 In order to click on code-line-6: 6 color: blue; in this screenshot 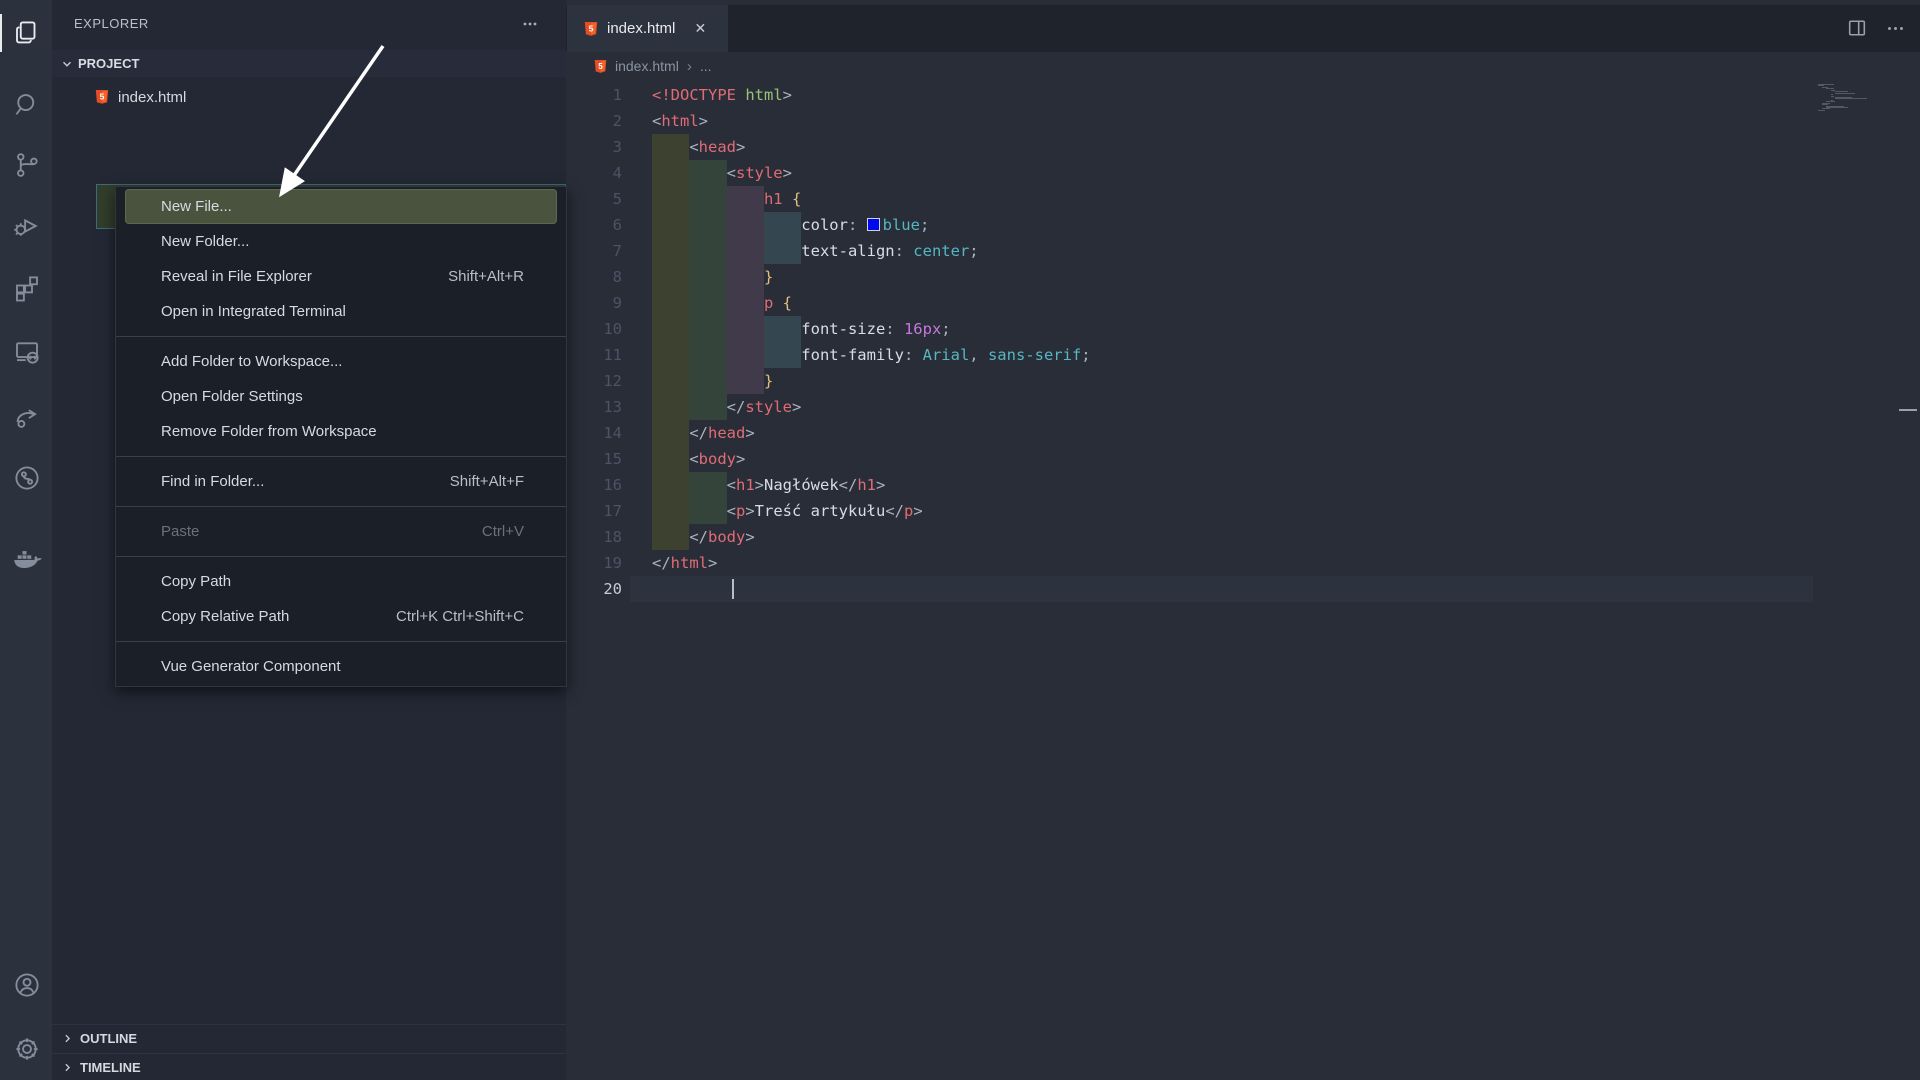, I will do `click(1243, 225)`.